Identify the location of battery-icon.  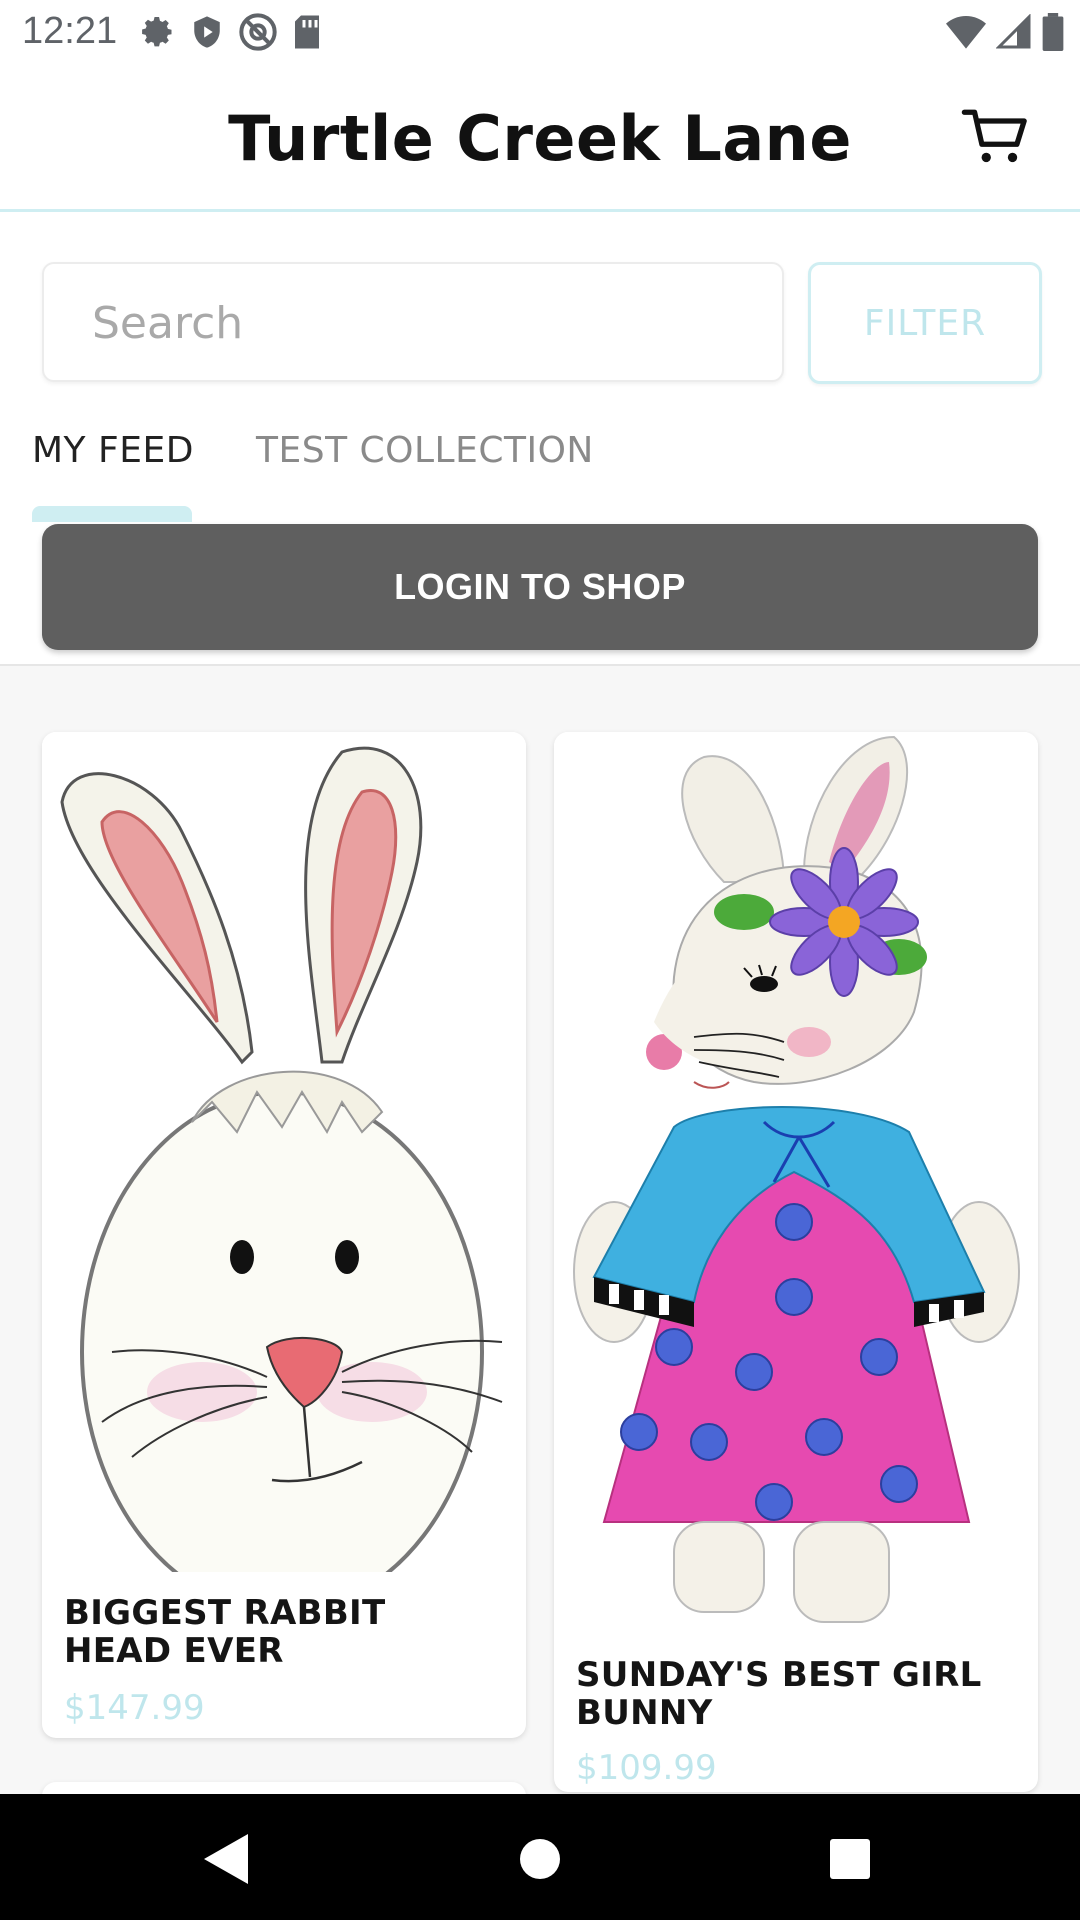
(1053, 32).